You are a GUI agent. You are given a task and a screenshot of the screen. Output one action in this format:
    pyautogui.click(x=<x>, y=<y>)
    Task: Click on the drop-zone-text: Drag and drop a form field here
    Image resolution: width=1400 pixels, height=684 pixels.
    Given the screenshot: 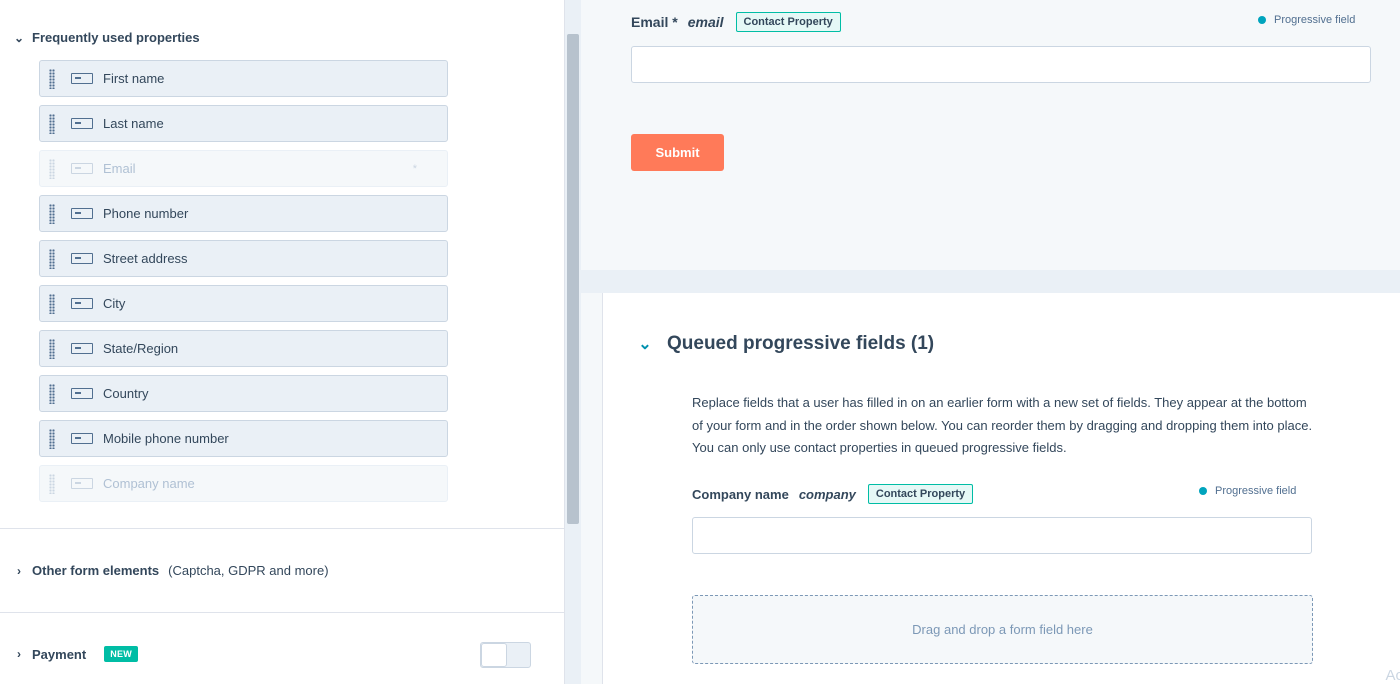 What is the action you would take?
    pyautogui.click(x=1002, y=629)
    